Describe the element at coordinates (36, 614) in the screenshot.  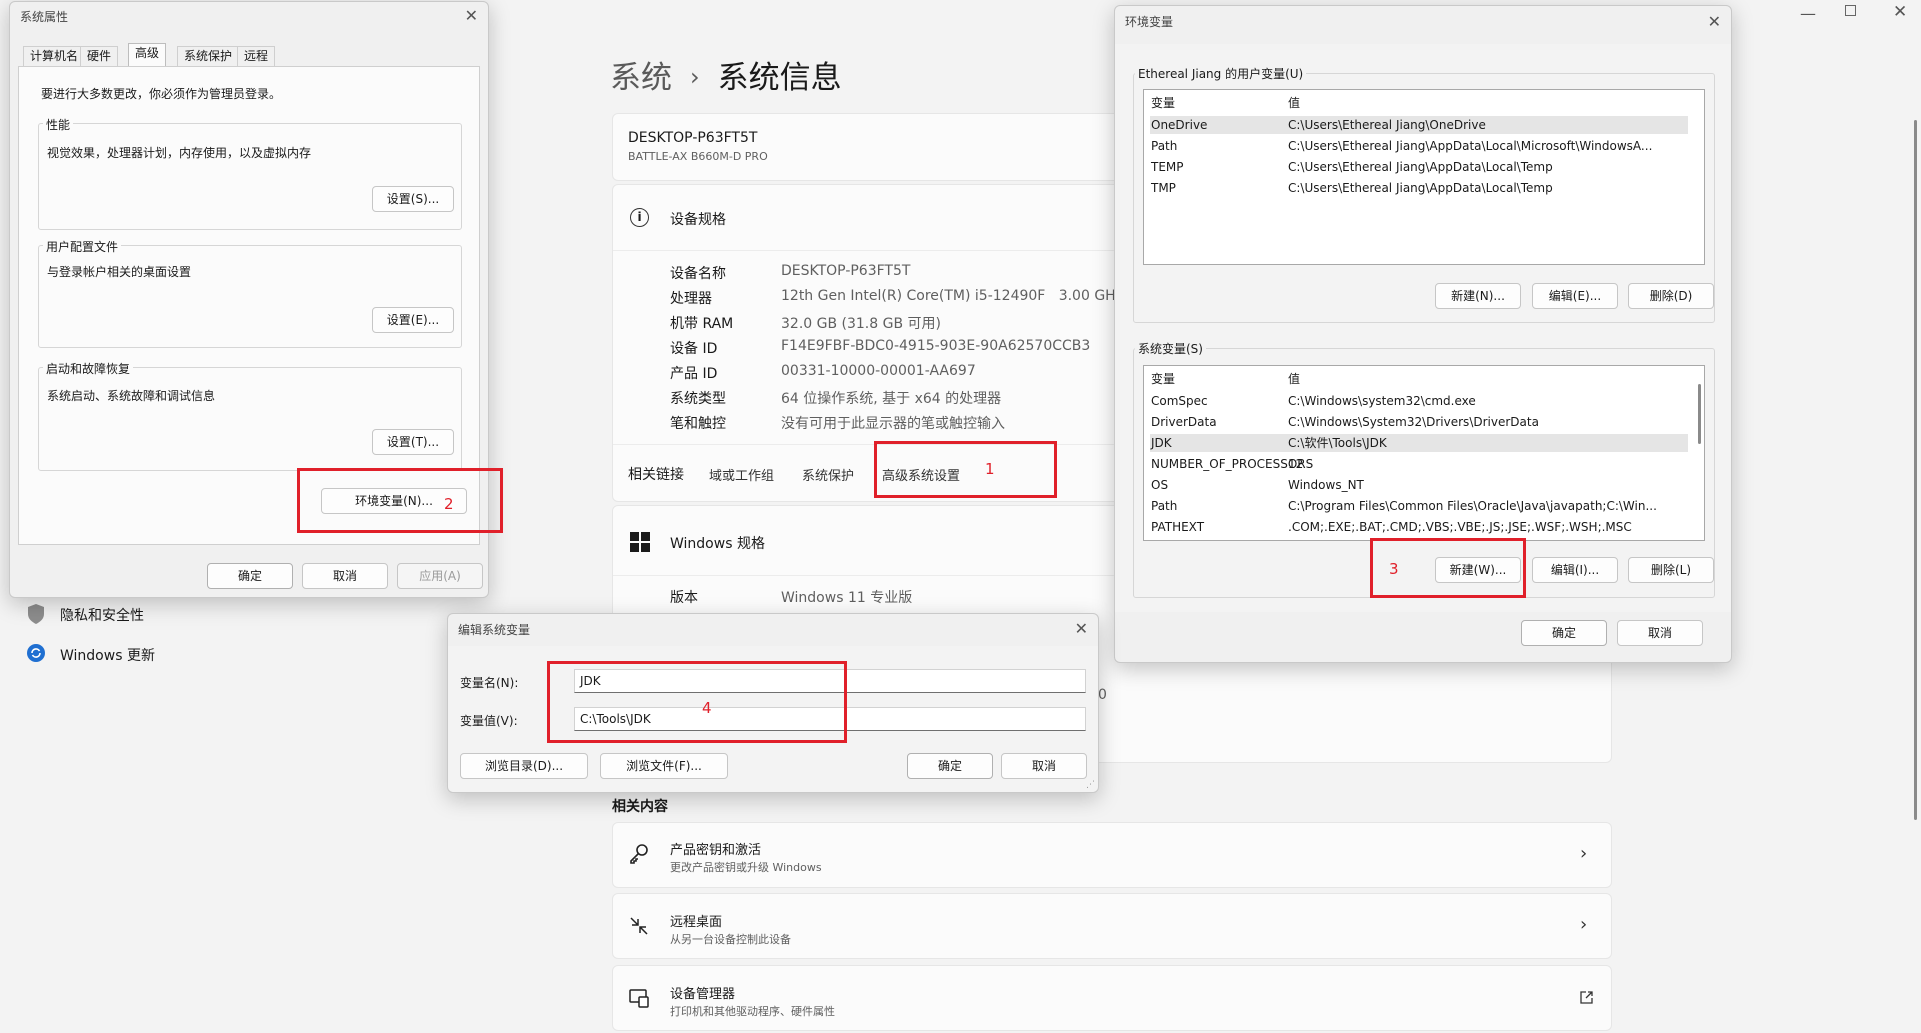
I see `shield-icon` at that location.